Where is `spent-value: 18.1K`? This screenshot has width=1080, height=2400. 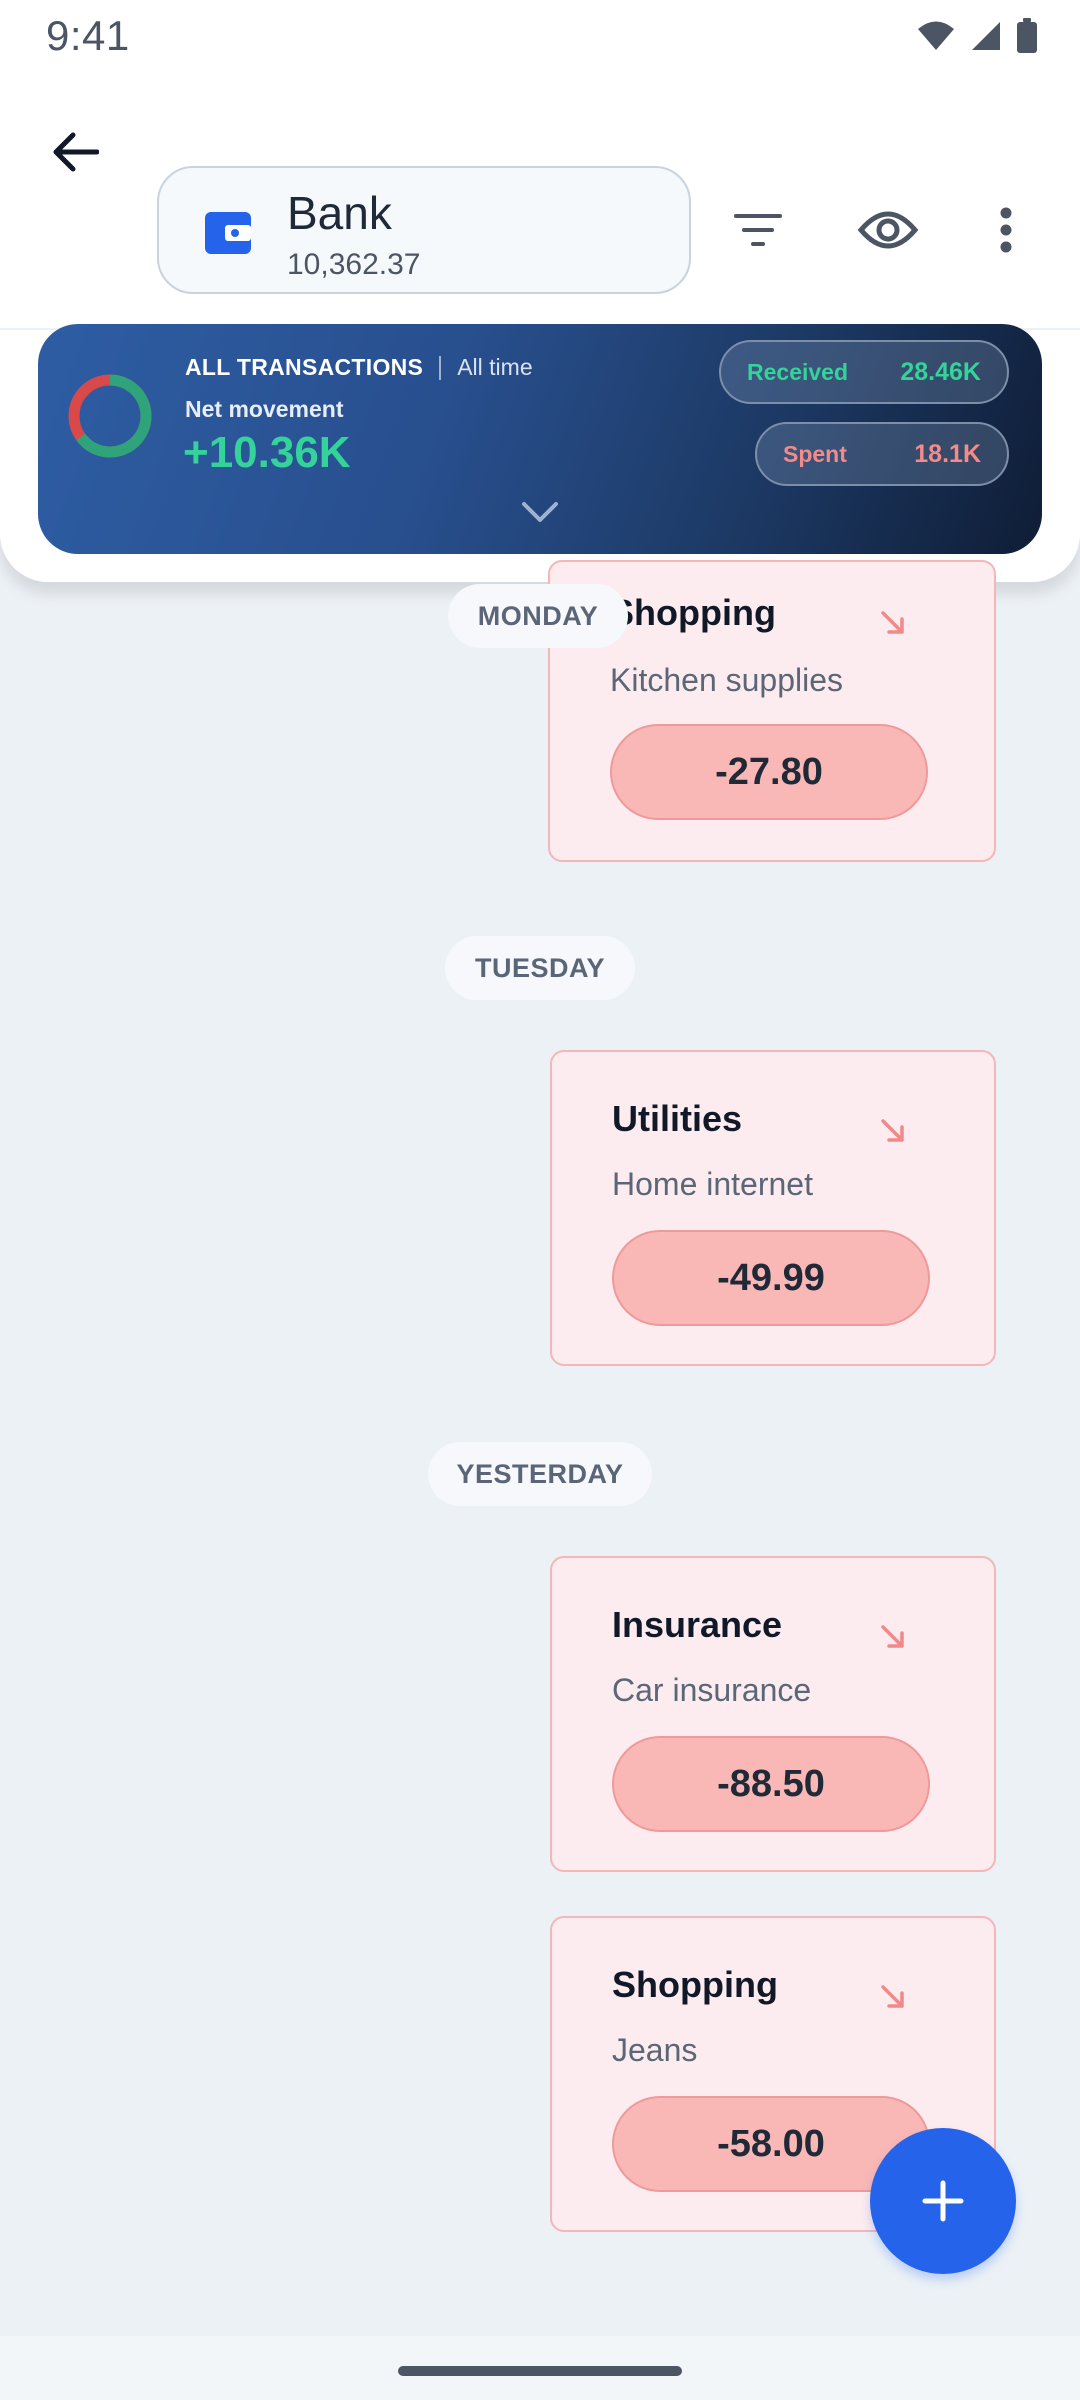
spent-value: 18.1K is located at coordinates (947, 453).